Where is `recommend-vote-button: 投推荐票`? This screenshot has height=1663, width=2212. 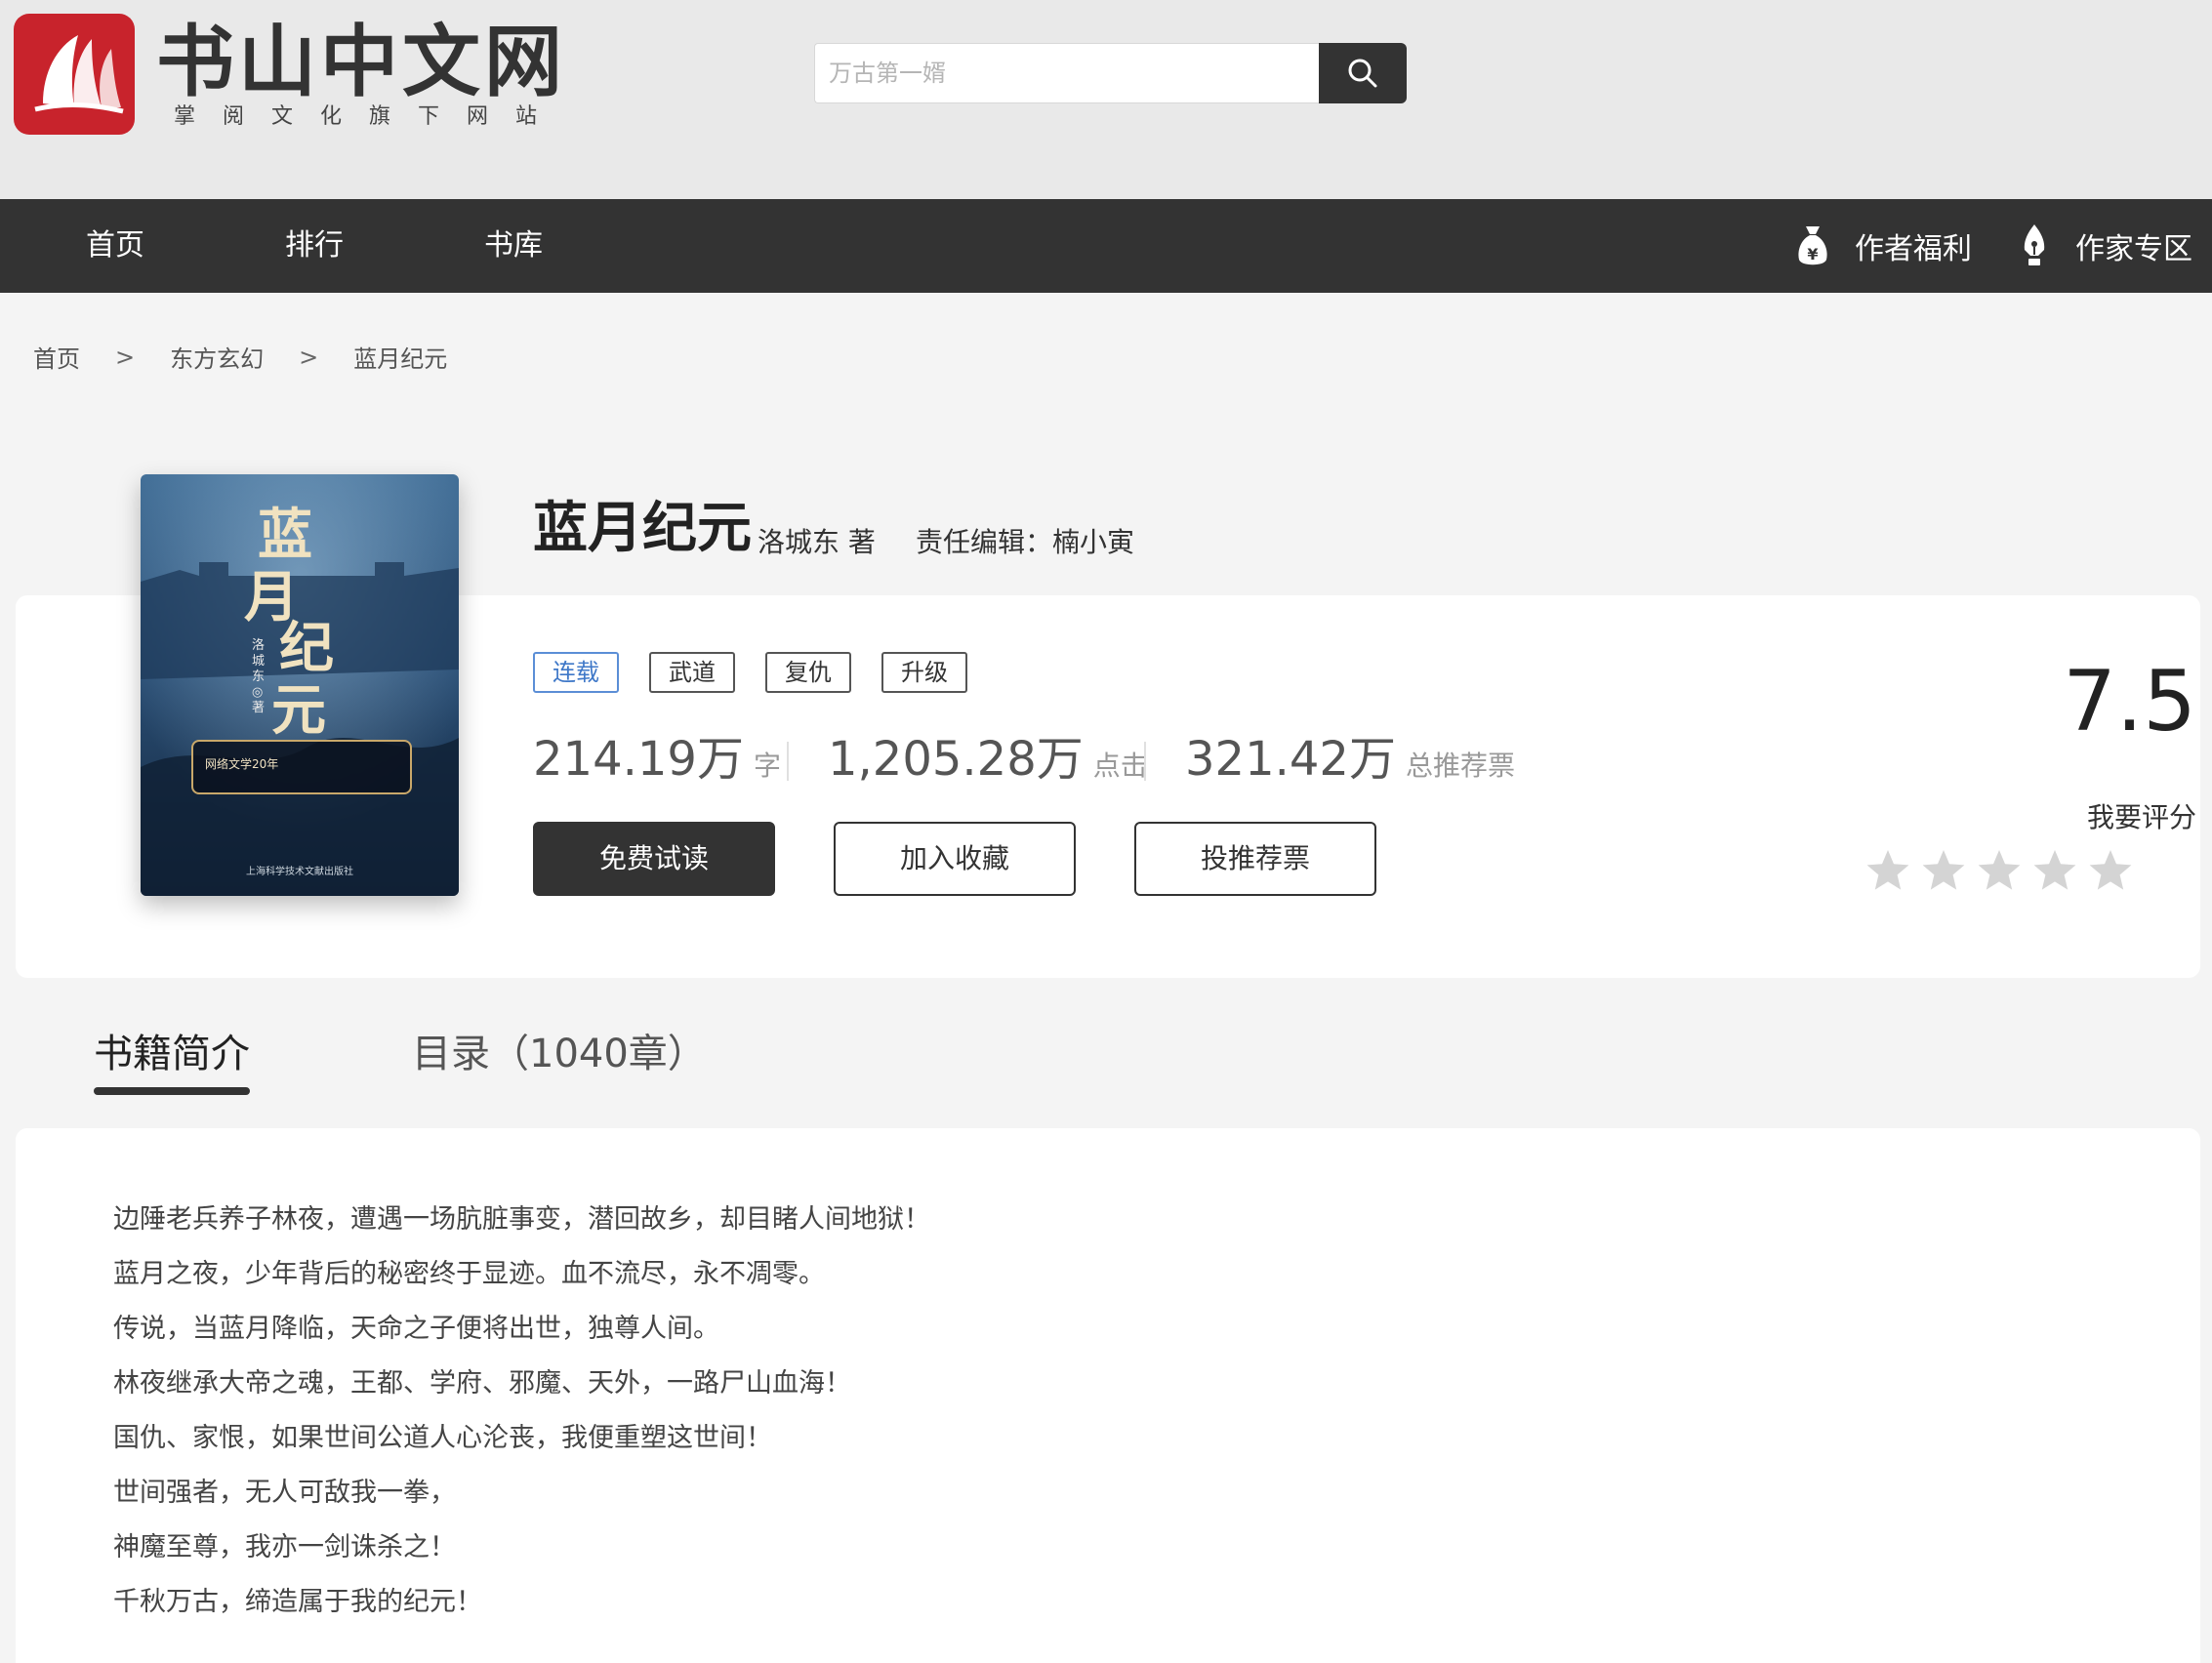
recommend-vote-button: 投推荐票 is located at coordinates (1255, 859).